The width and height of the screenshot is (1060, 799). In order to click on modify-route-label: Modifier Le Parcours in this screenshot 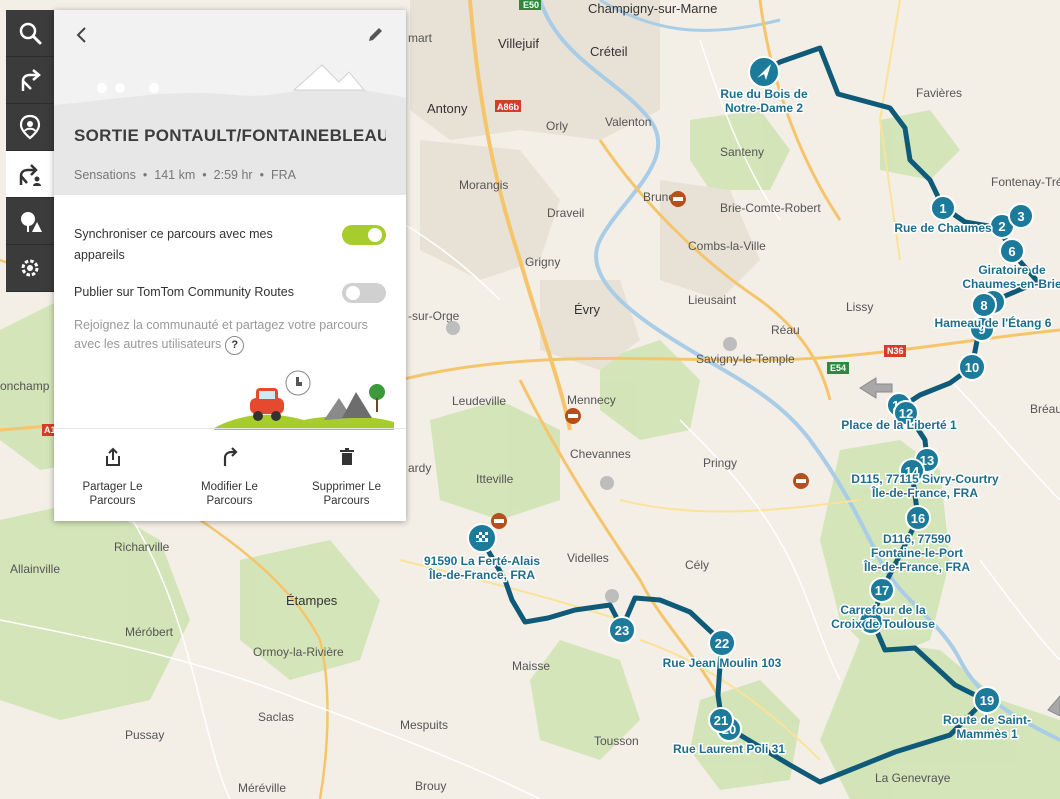, I will do `click(229, 494)`.